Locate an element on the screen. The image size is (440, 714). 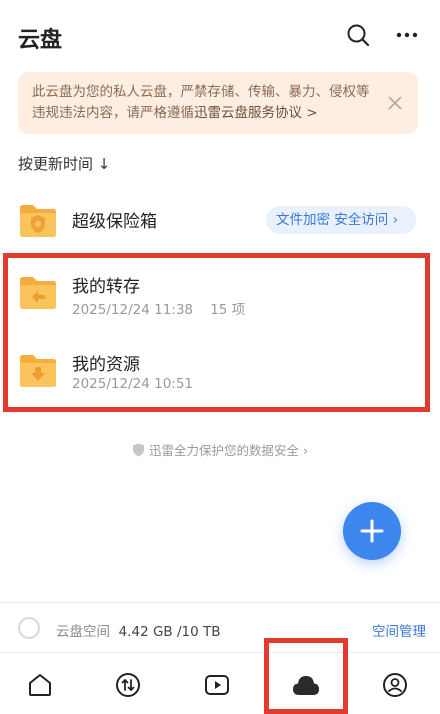
folder-meta: 2025/12/24 11:38 15 项 is located at coordinates (158, 308).